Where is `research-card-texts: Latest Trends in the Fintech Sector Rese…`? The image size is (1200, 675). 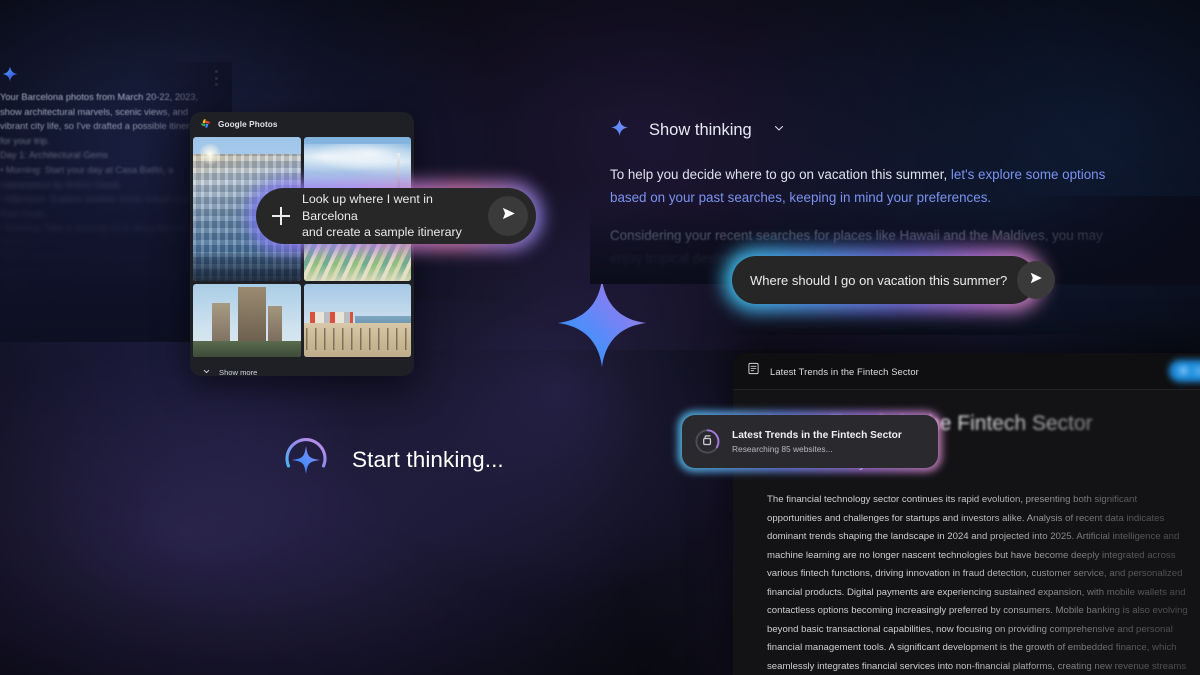 research-card-texts: Latest Trends in the Fintech Sector Rese… is located at coordinates (817, 442).